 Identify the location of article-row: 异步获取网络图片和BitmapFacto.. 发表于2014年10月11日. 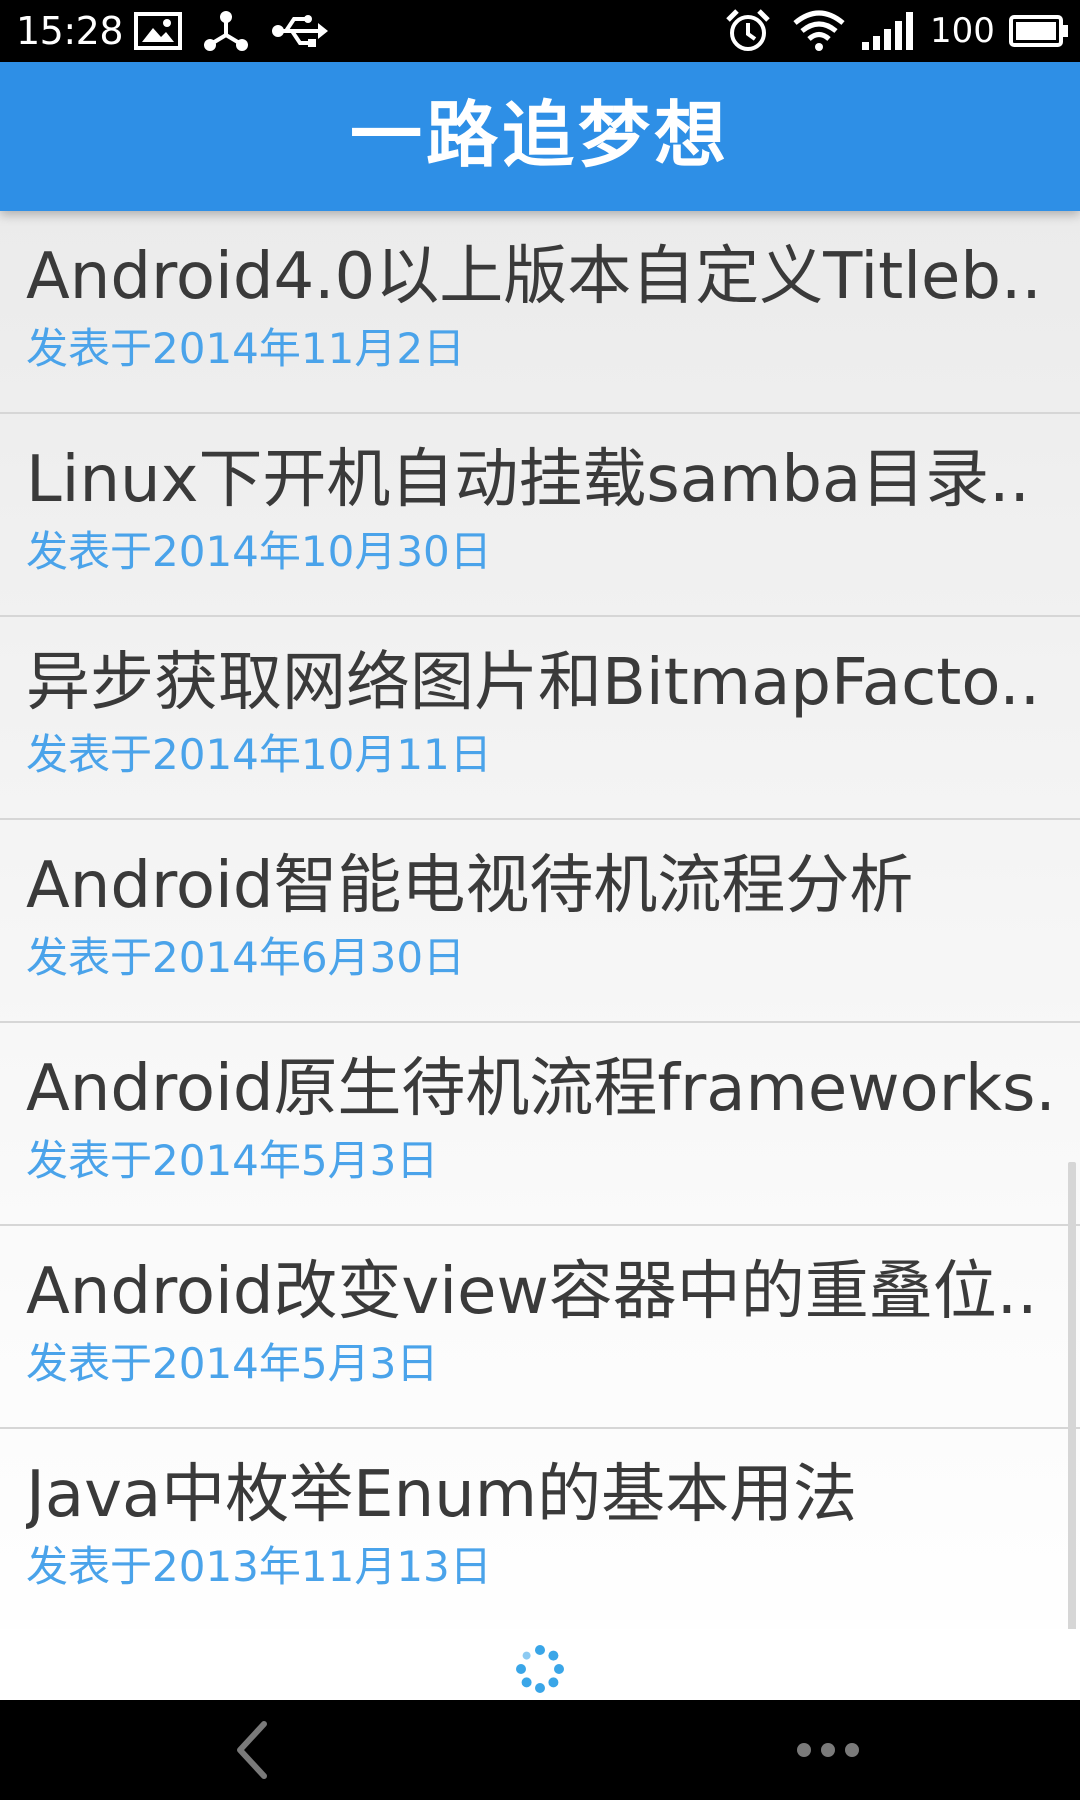
(540, 718).